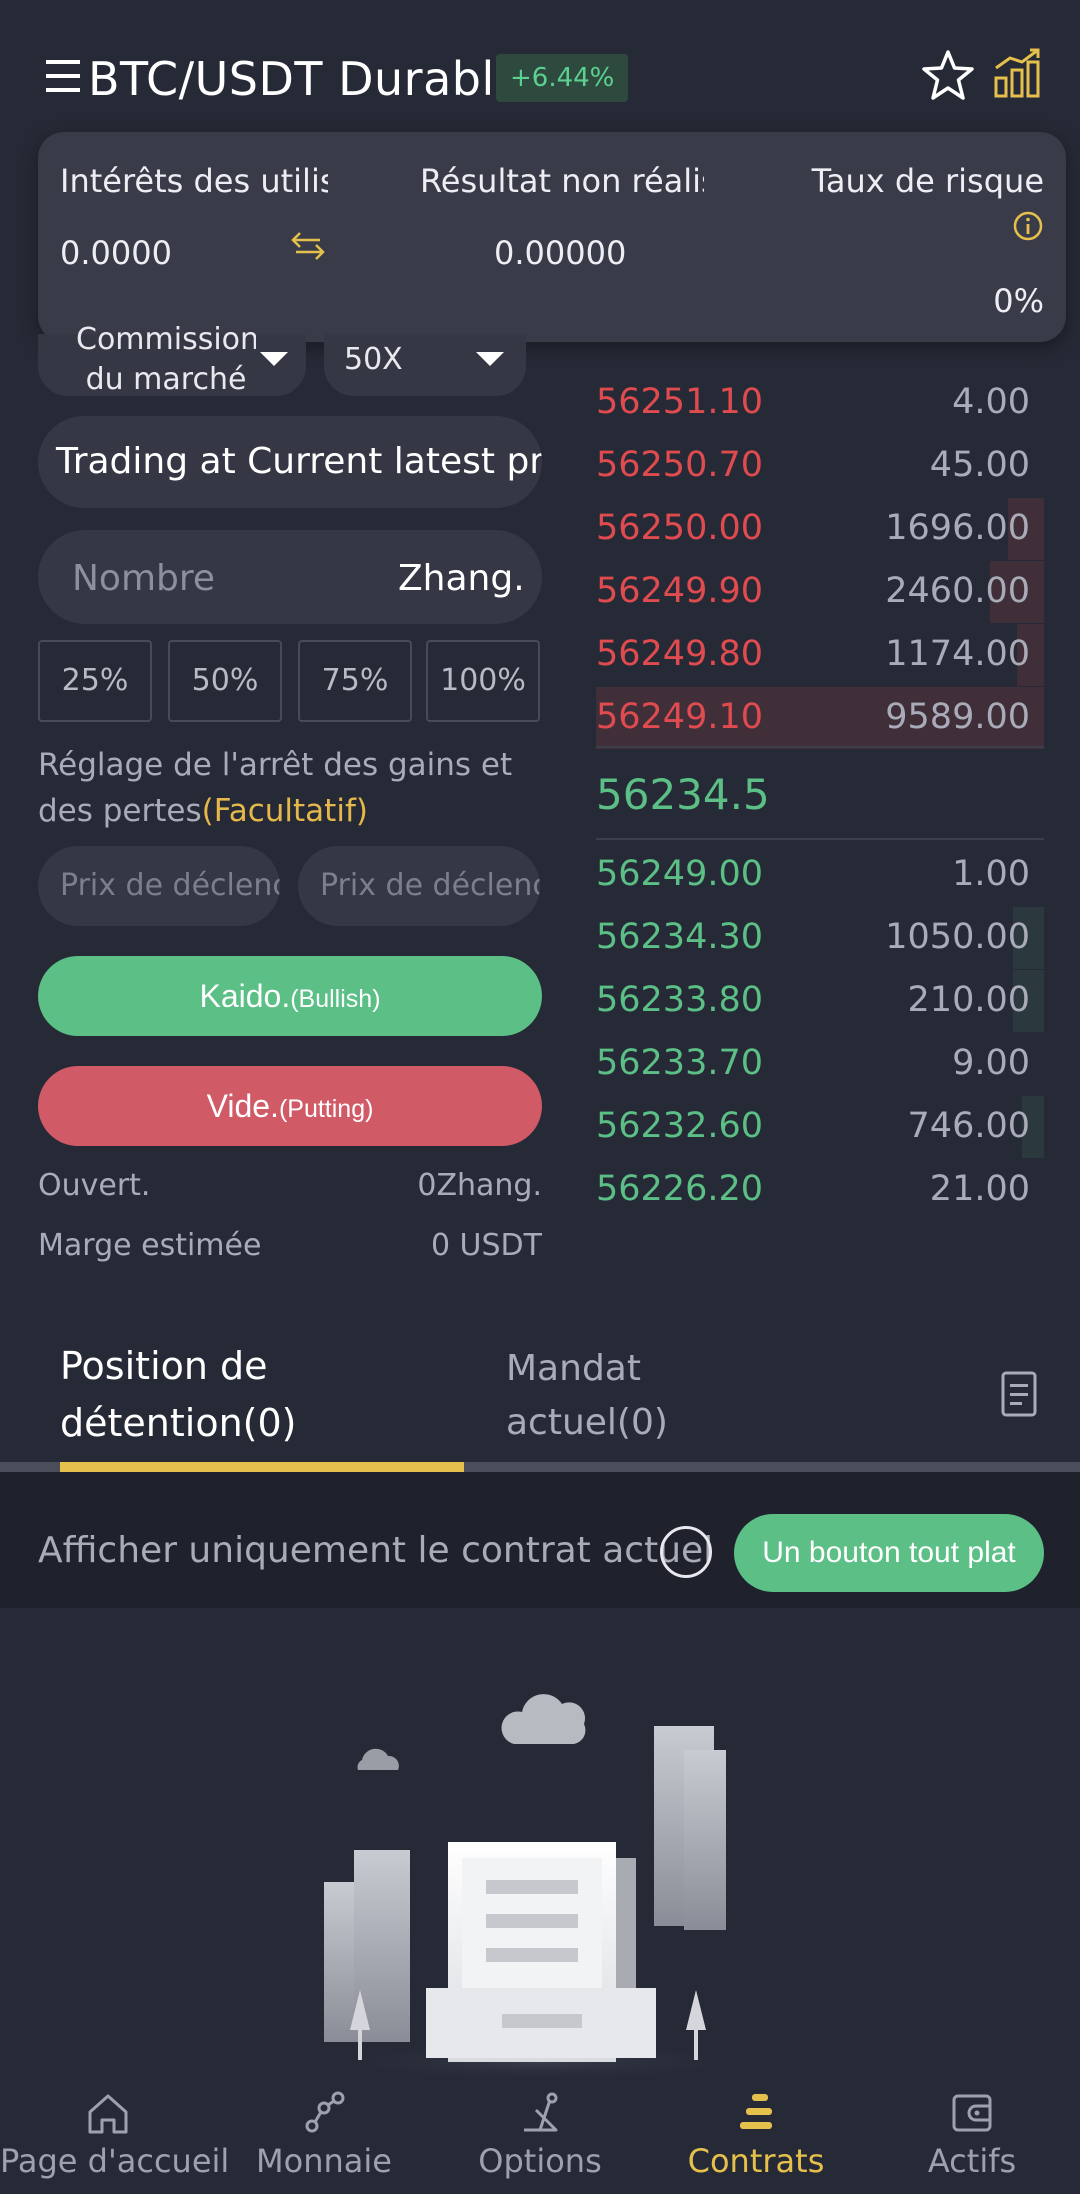 Image resolution: width=1080 pixels, height=2194 pixels. Describe the element at coordinates (820, 718) in the screenshot. I see `ask-row: 56249.10 9589.00` at that location.